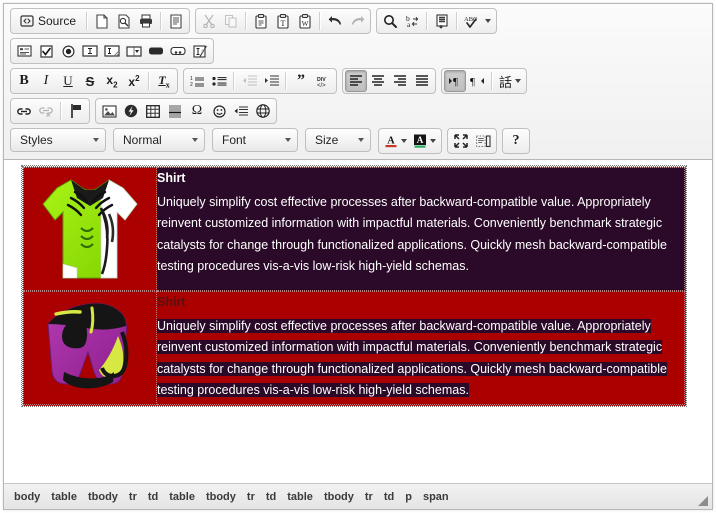 The height and width of the screenshot is (513, 716). Describe the element at coordinates (156, 51) in the screenshot. I see `form-button-button` at that location.